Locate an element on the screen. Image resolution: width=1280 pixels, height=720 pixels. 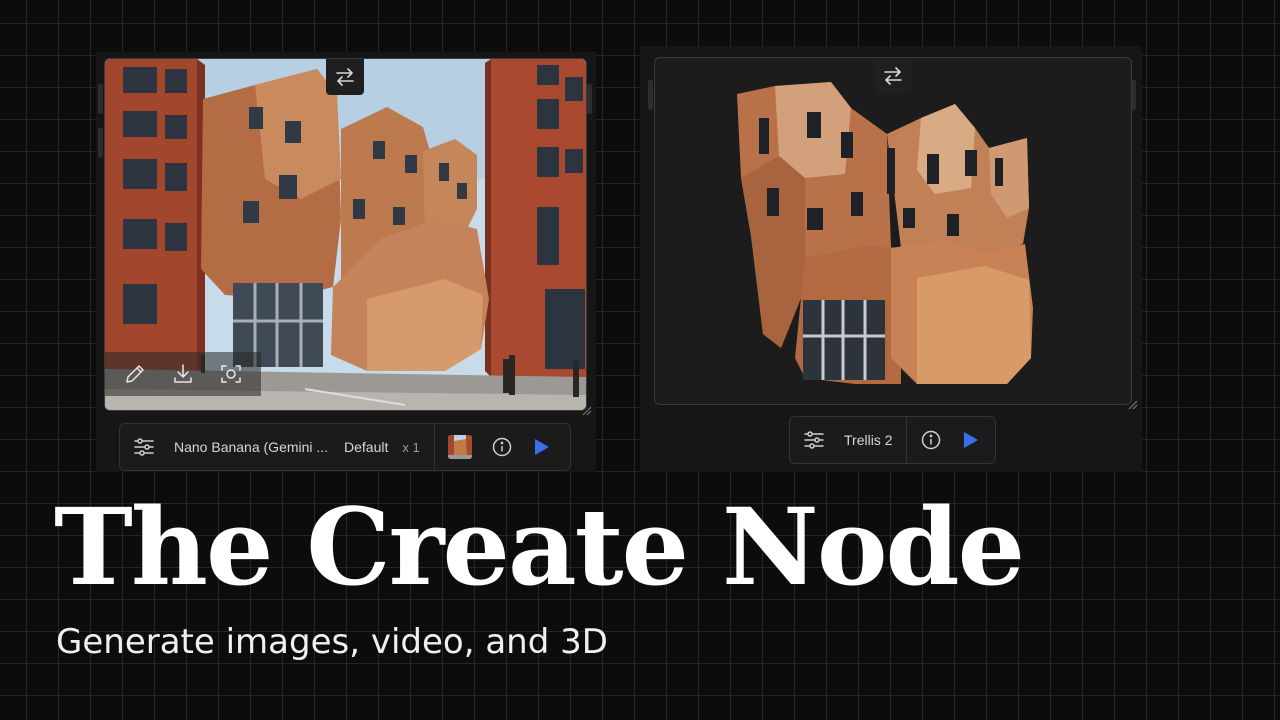
pencil-icon is located at coordinates (135, 374).